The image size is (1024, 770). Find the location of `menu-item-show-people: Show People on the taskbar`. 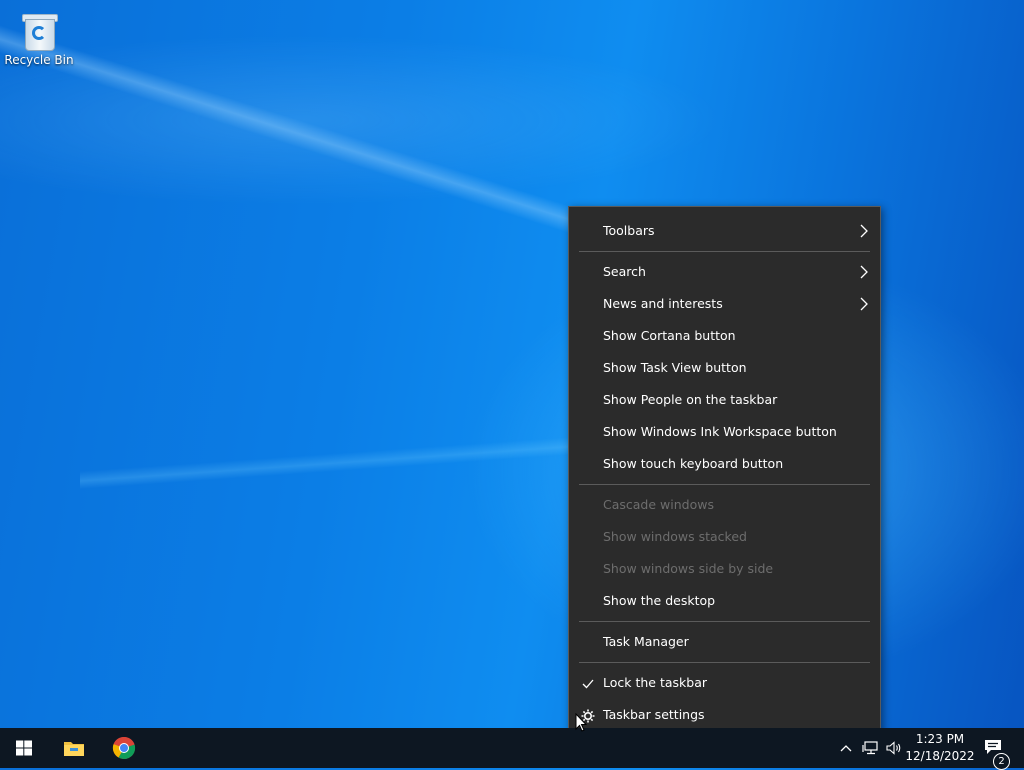

menu-item-show-people: Show People on the taskbar is located at coordinates (724, 400).